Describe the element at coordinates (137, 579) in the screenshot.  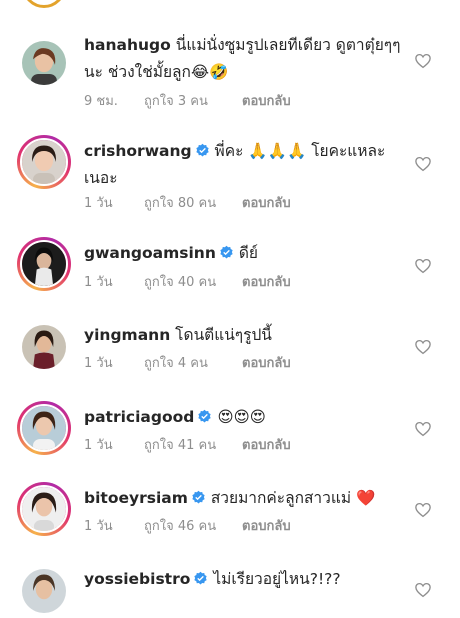
I see `comment-username: yossiebistro` at that location.